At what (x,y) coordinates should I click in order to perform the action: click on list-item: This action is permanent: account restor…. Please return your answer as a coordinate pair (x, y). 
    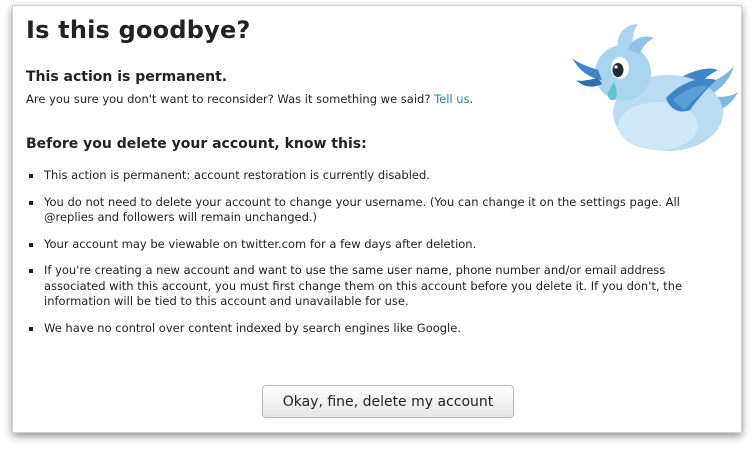
    Looking at the image, I should click on (371, 176).